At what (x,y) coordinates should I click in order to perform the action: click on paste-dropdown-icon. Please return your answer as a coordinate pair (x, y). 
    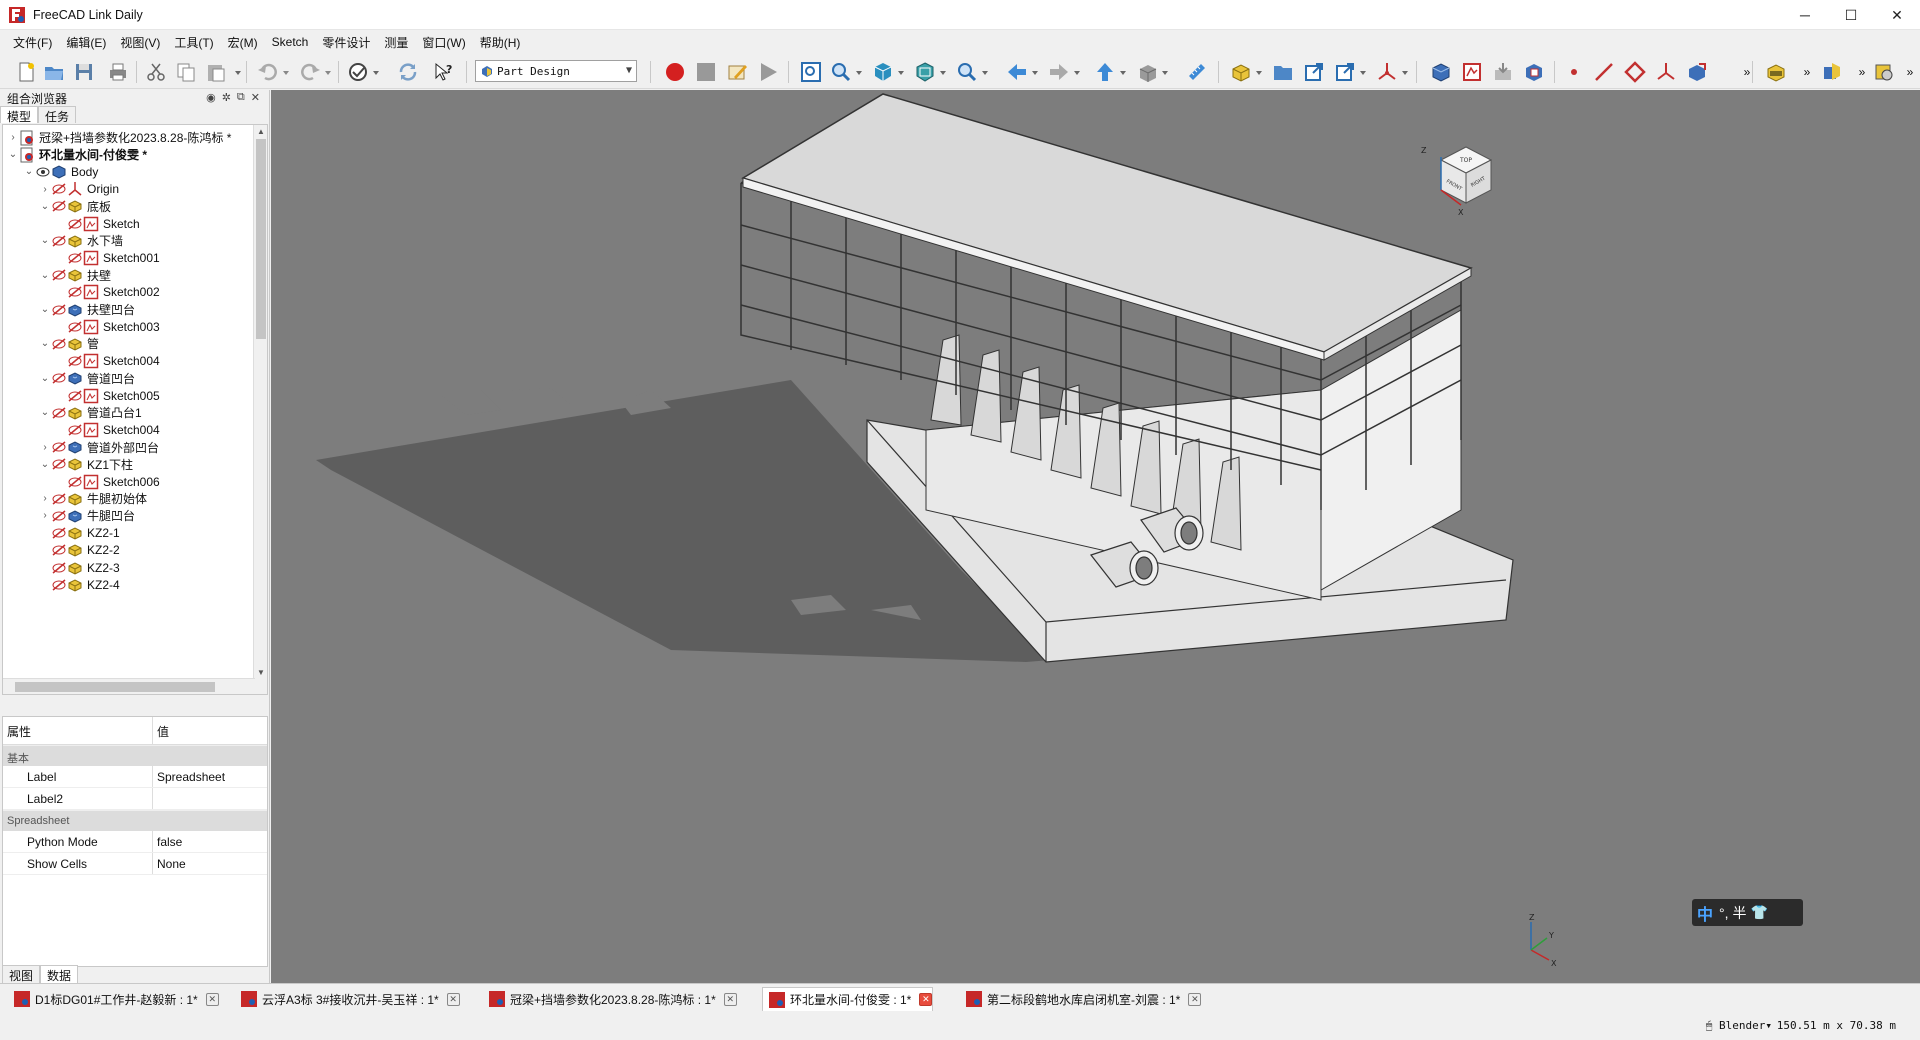
    Looking at the image, I should click on (238, 73).